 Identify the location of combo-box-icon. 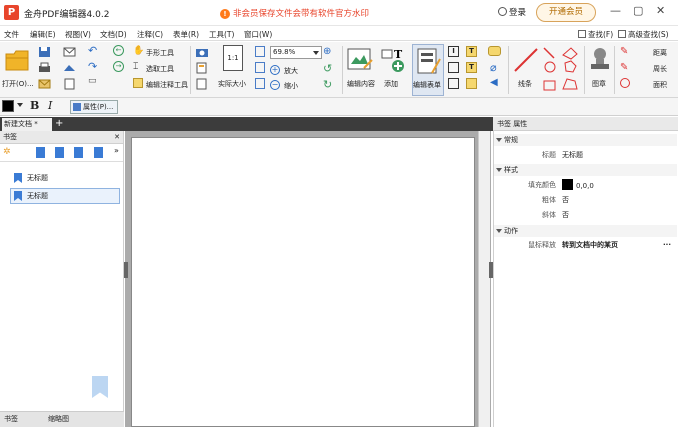
(453, 83).